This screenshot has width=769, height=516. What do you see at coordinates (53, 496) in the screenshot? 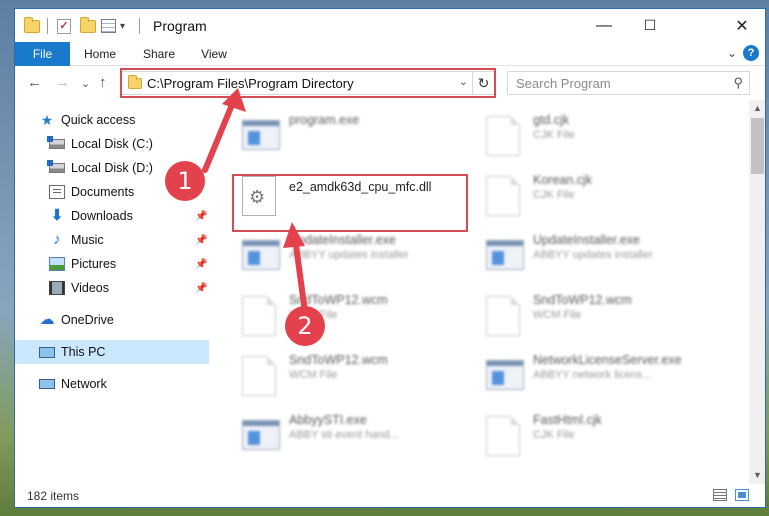
I see `item-count: 182 items` at bounding box center [53, 496].